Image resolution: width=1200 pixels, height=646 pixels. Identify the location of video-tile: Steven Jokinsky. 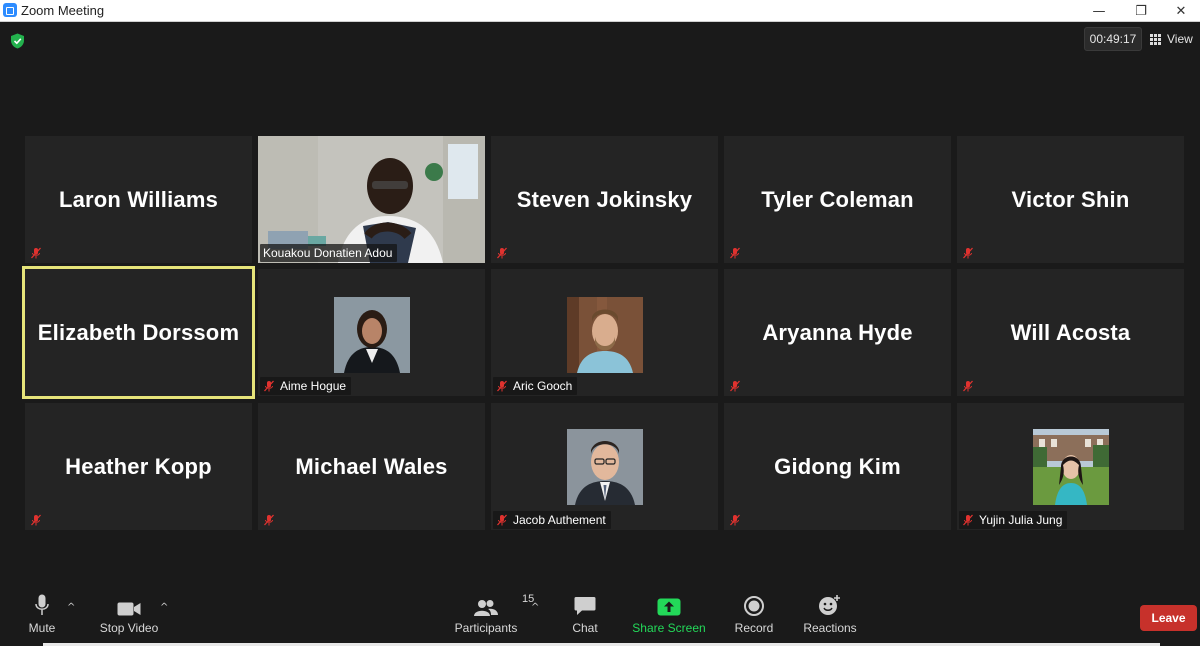
(604, 199).